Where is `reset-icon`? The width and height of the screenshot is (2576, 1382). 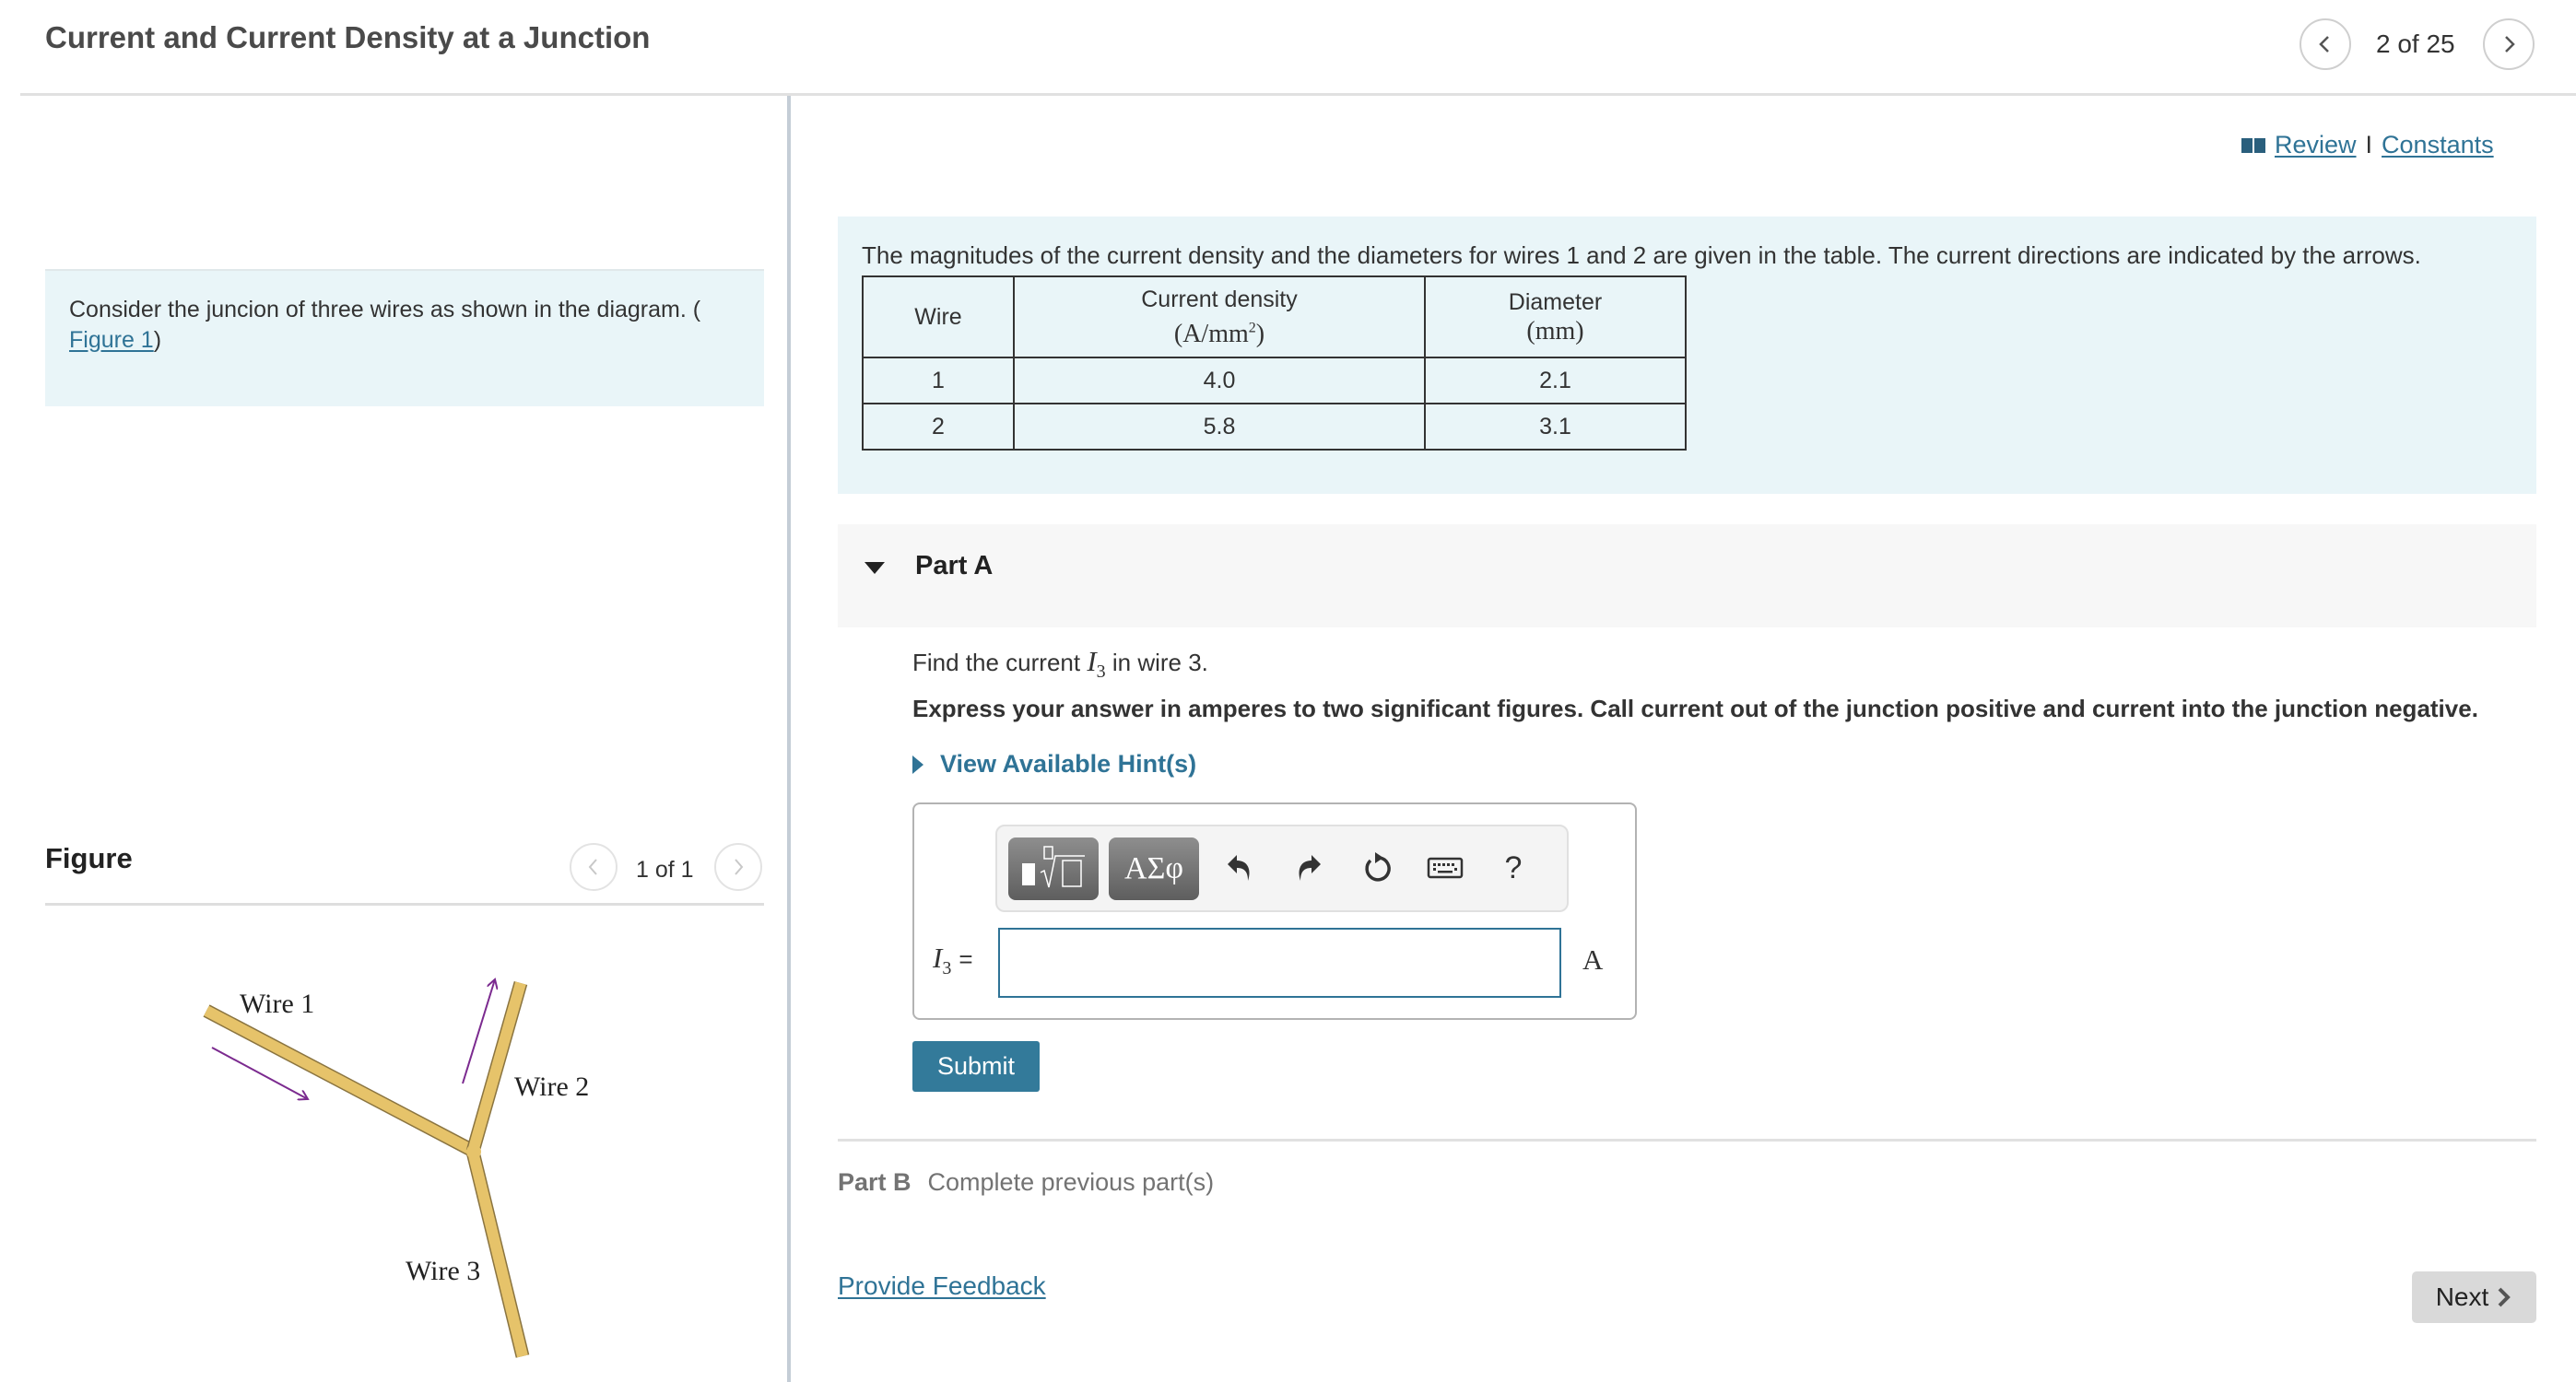 reset-icon is located at coordinates (1378, 867).